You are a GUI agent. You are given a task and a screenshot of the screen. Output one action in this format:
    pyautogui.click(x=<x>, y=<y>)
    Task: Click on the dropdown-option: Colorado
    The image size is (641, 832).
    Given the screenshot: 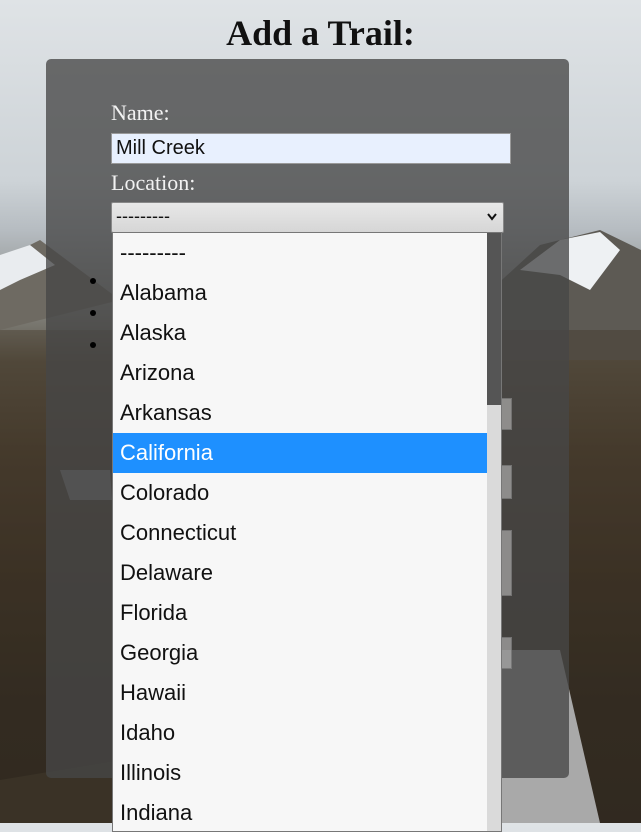 What is the action you would take?
    pyautogui.click(x=300, y=493)
    